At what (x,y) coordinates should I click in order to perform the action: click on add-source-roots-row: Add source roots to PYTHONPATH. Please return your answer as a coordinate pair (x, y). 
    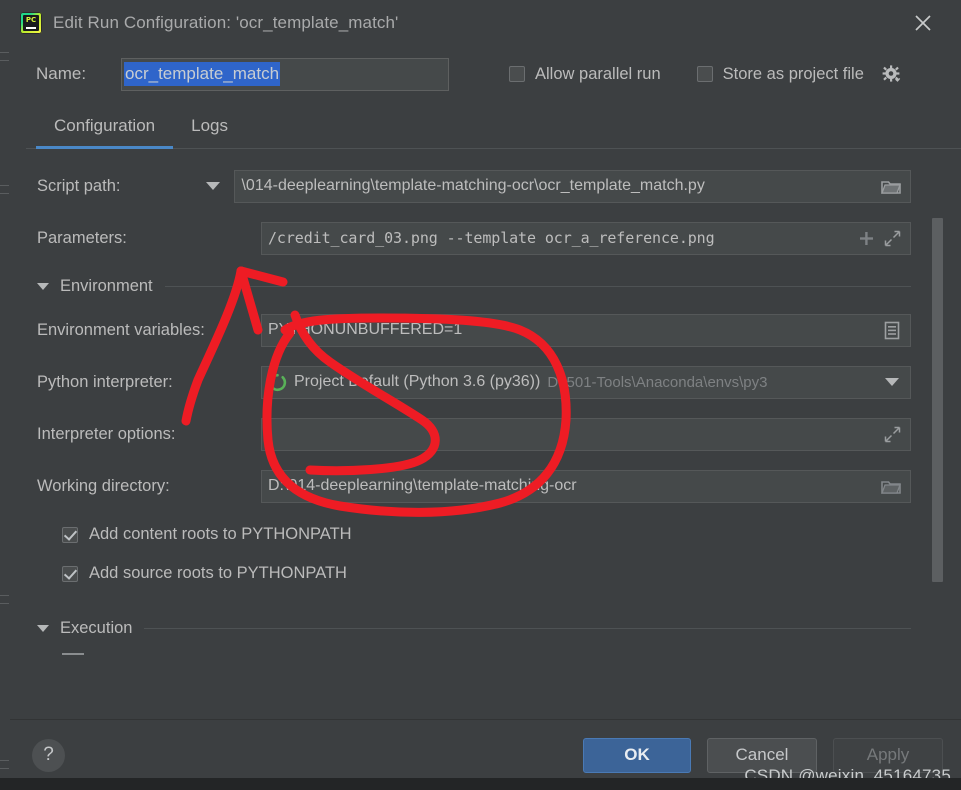
    Looking at the image, I should click on (493, 573).